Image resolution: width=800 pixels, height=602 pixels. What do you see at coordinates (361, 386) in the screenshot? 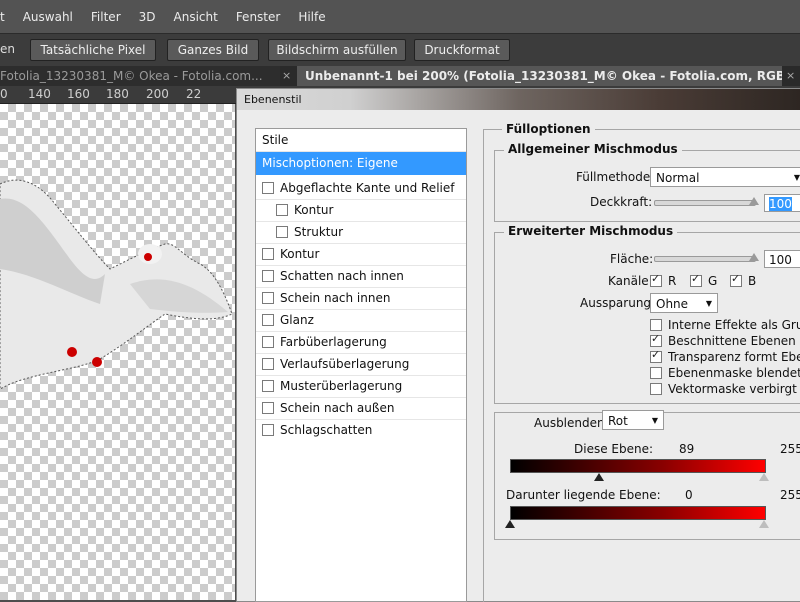
I see `style-item-pattern-overlay: Musterüberlagerung` at bounding box center [361, 386].